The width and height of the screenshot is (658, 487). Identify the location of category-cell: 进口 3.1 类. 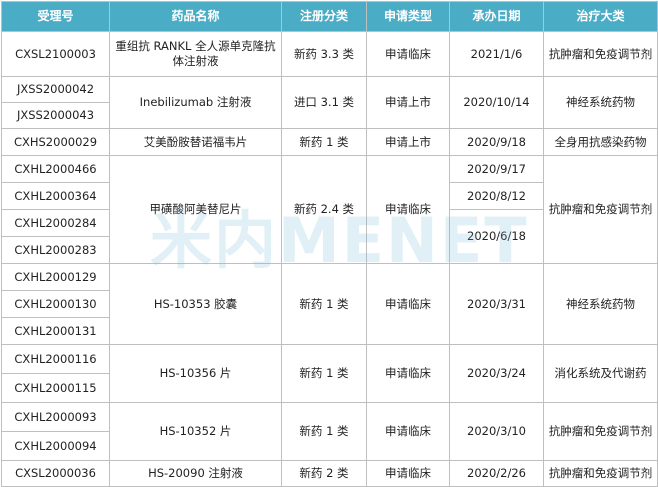
(324, 102).